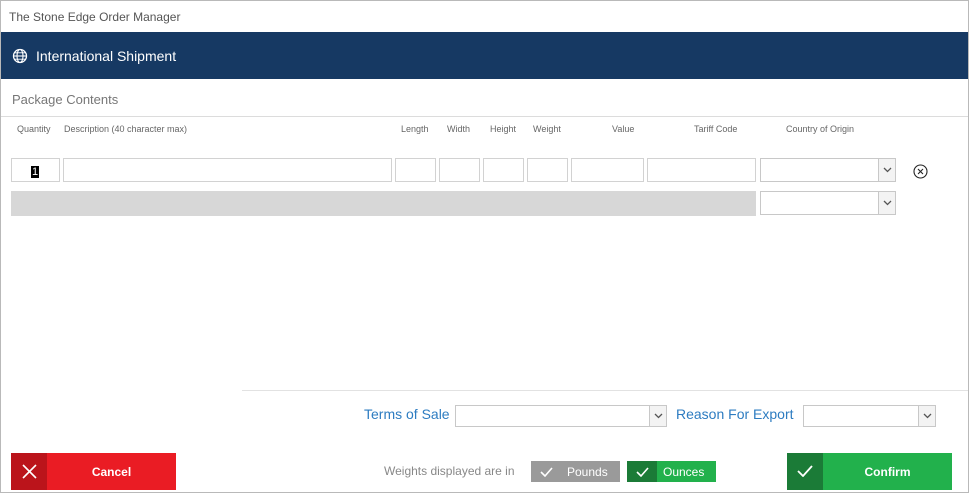  What do you see at coordinates (34, 129) in the screenshot?
I see `column-header-quantity: Quantity` at bounding box center [34, 129].